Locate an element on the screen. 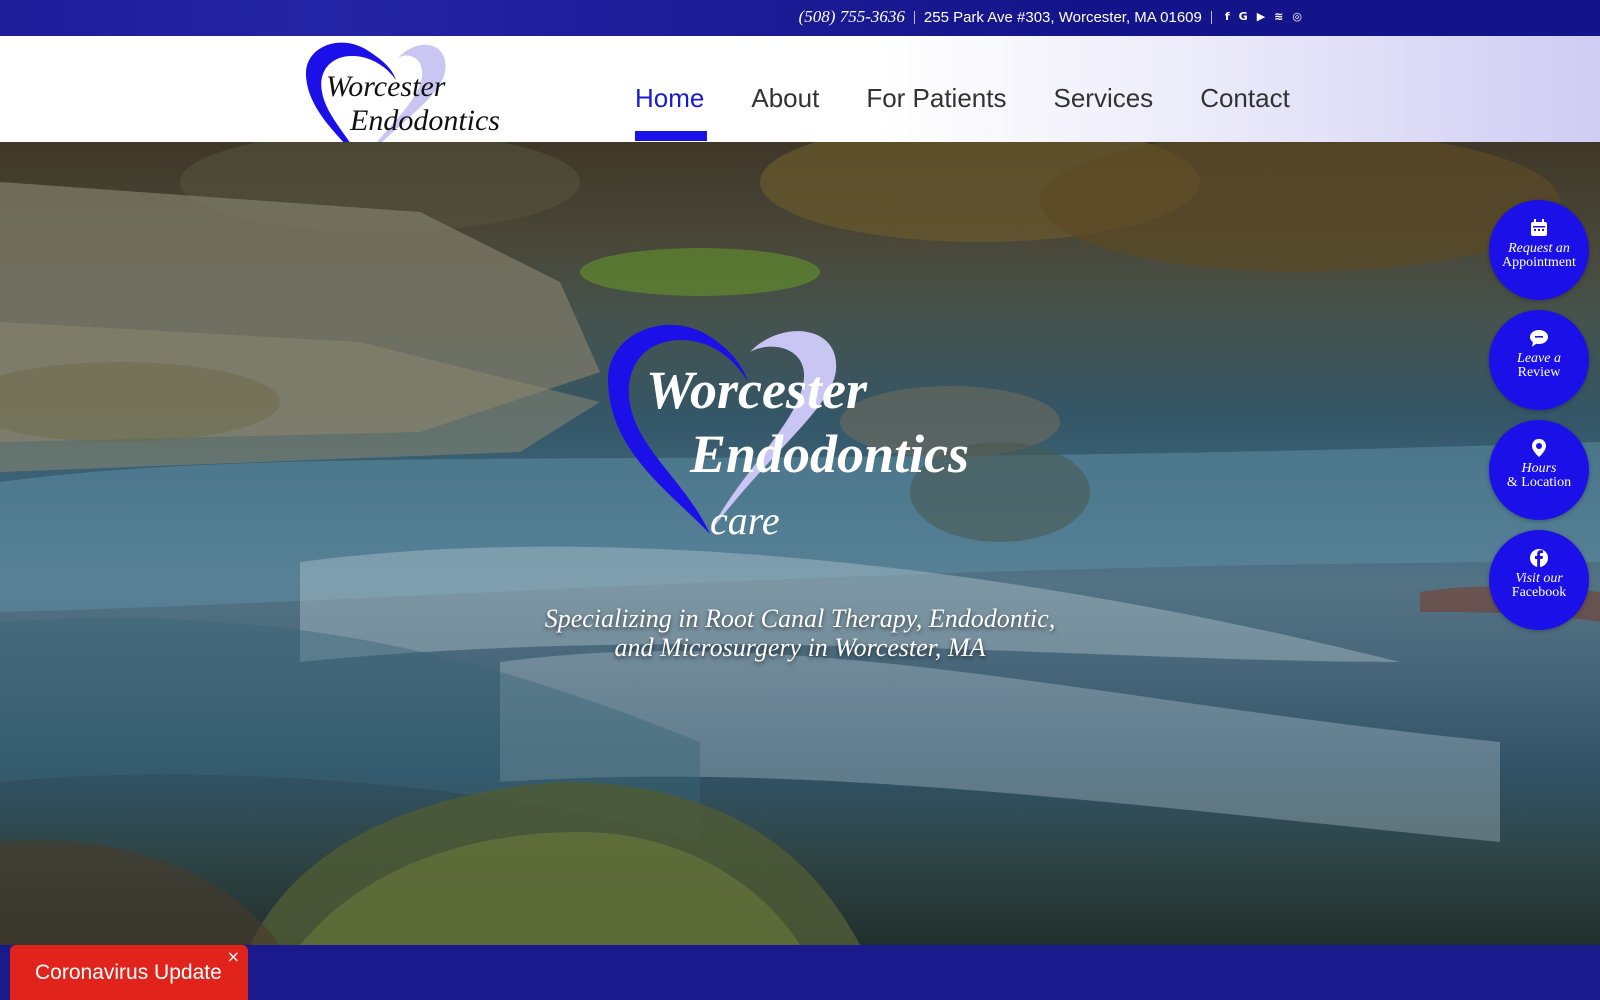  logo-line1: Worcester is located at coordinates (386, 86).